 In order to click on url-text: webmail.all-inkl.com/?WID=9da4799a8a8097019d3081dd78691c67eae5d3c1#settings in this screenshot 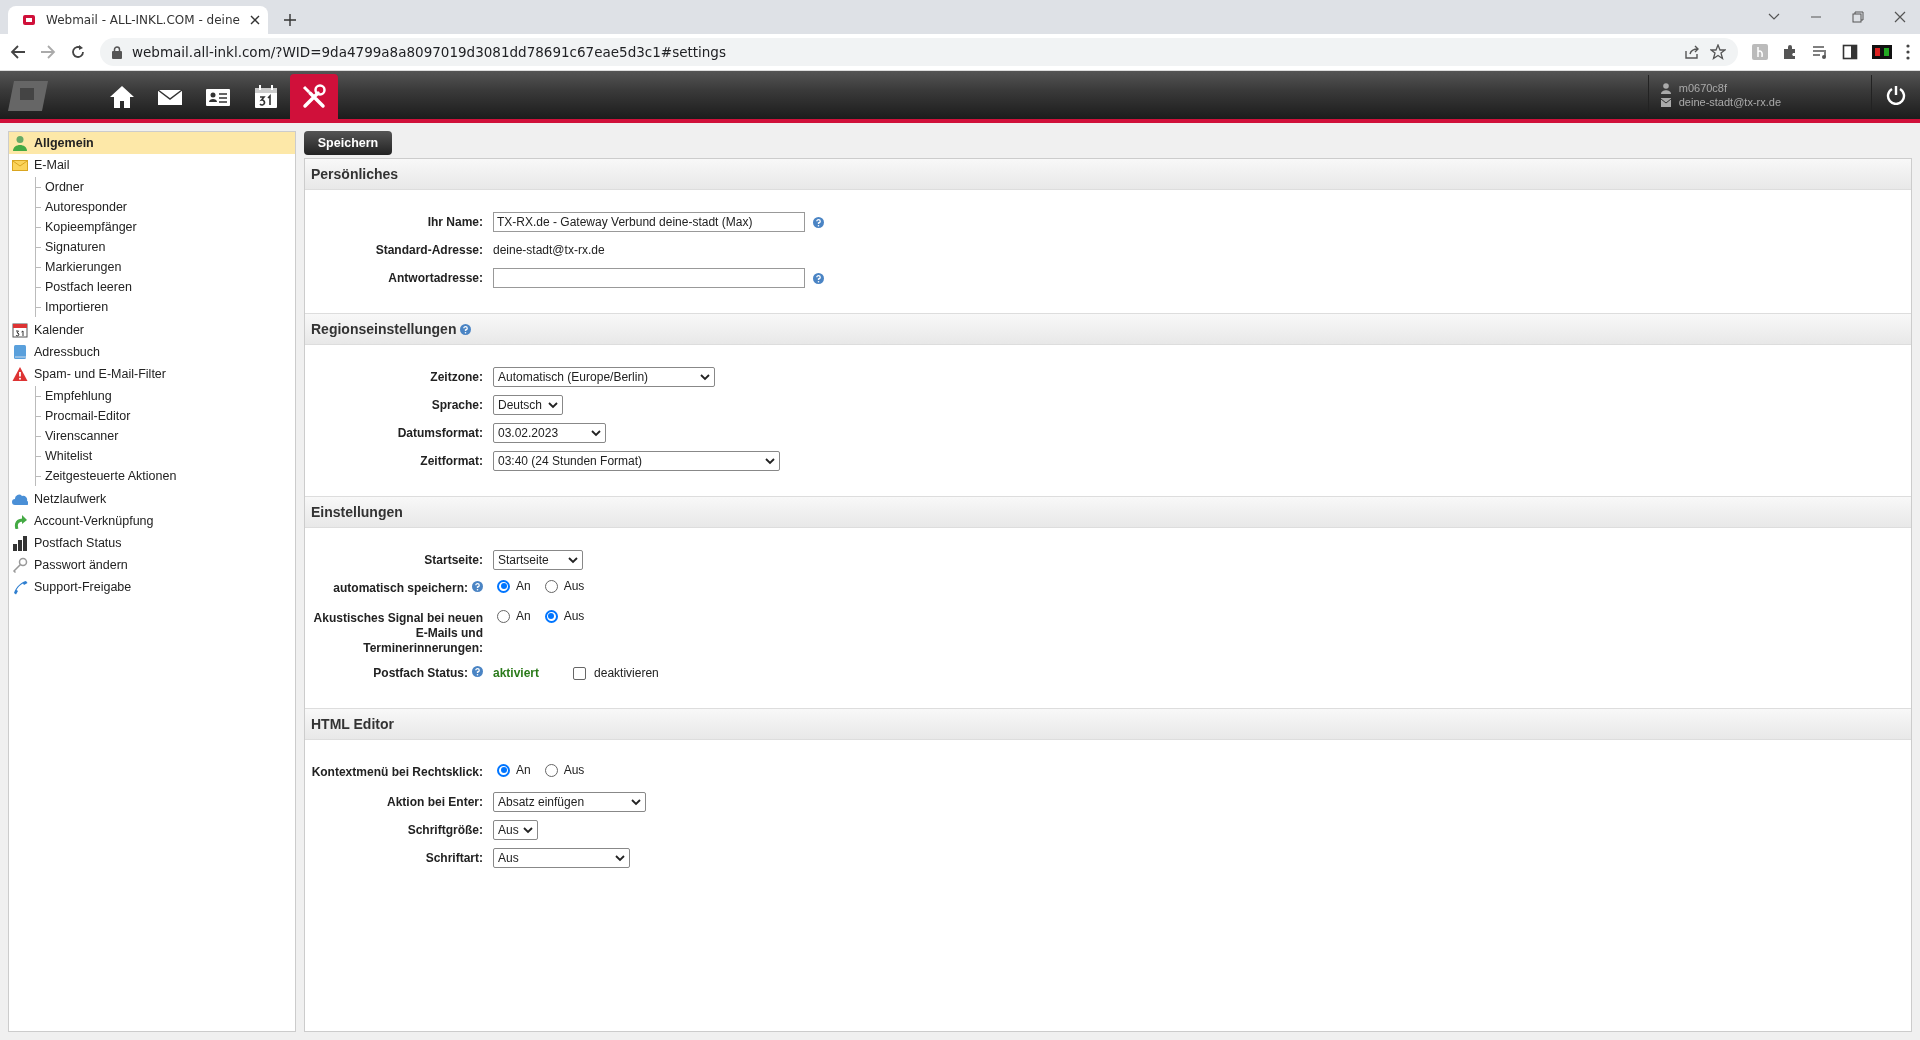, I will do `click(429, 52)`.